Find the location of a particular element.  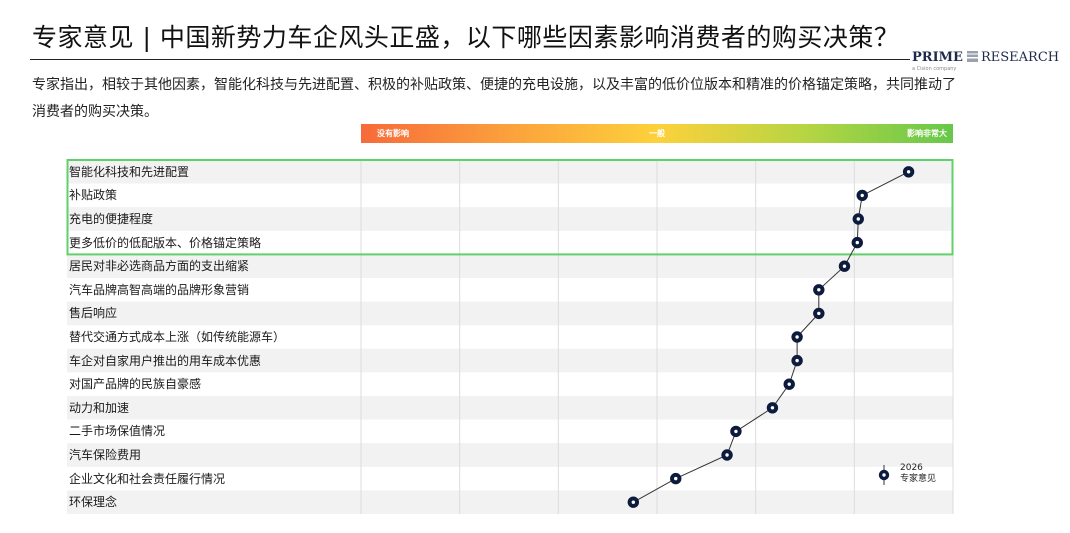

legend-series-label: 2026 专家意见 is located at coordinates (918, 474).